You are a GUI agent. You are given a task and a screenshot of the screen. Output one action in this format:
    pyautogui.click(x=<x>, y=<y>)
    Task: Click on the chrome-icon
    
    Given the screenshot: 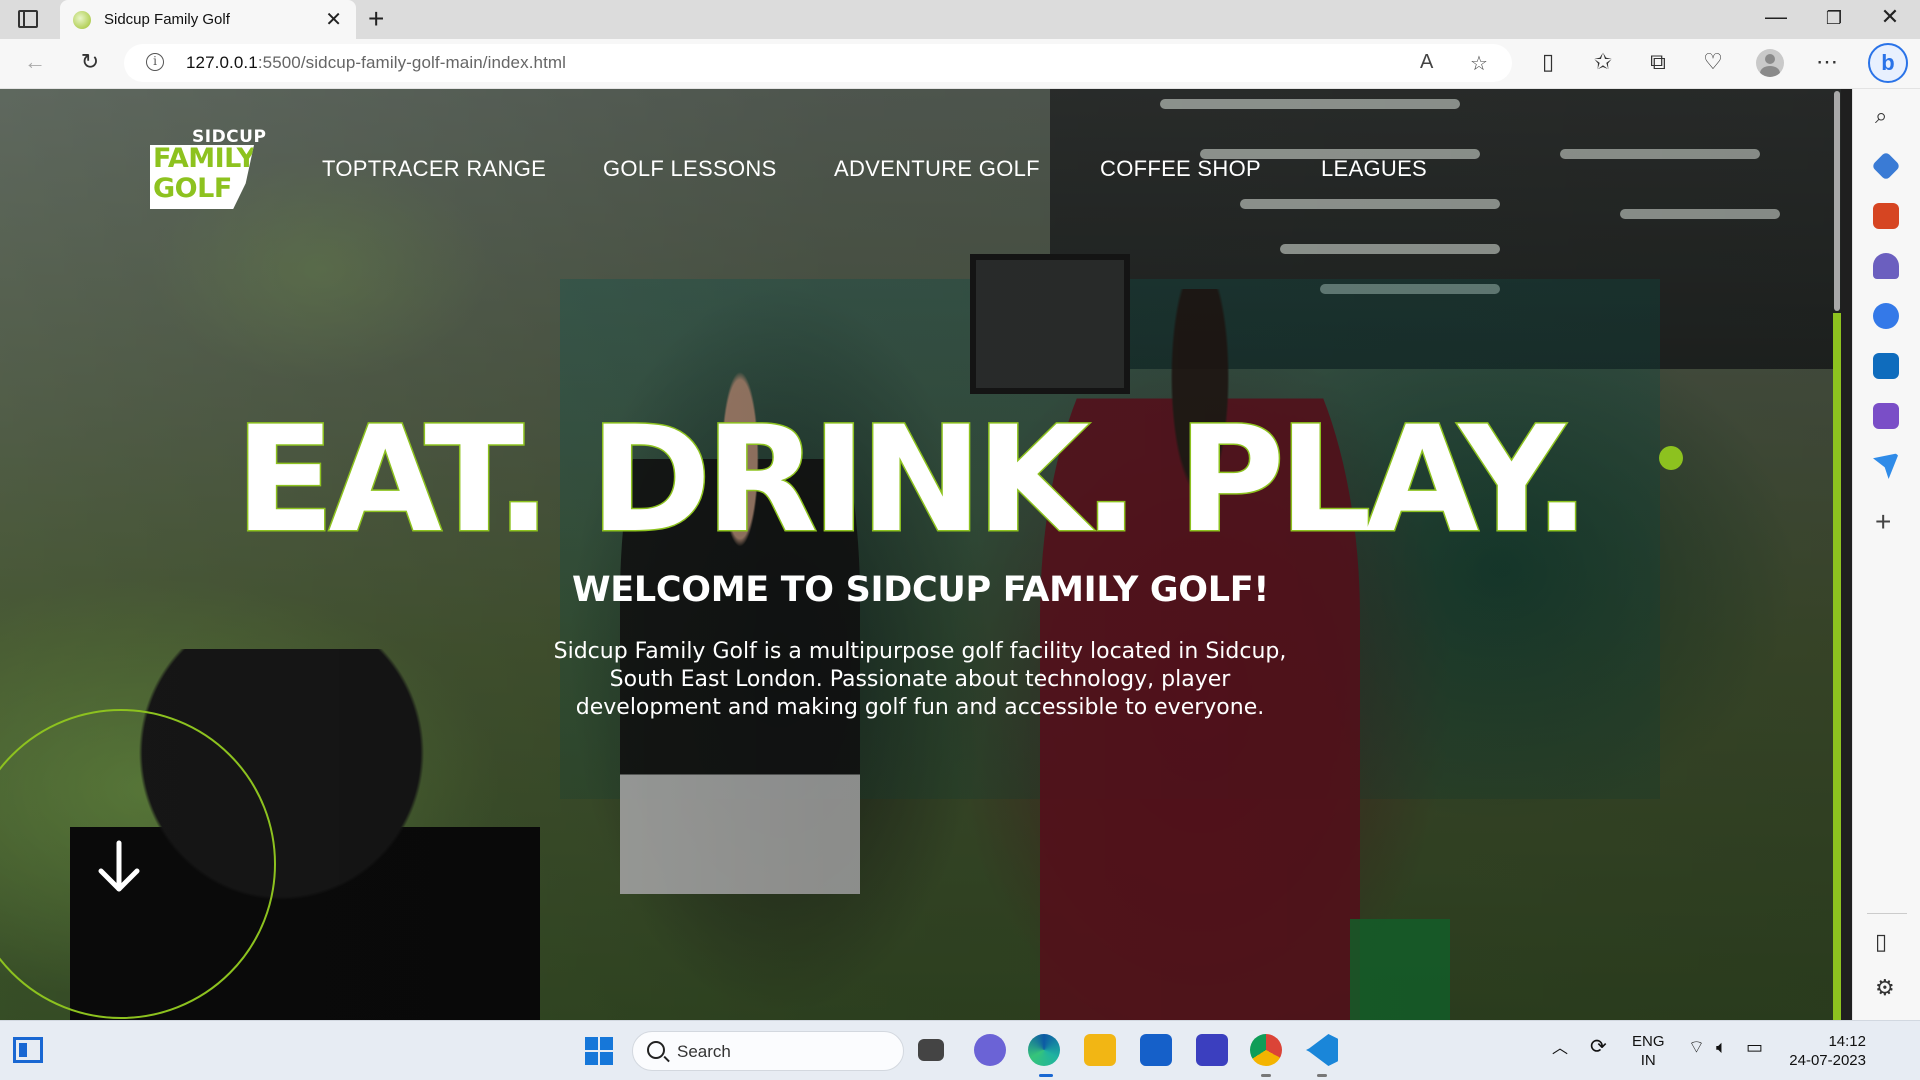 What is the action you would take?
    pyautogui.click(x=1266, y=1050)
    